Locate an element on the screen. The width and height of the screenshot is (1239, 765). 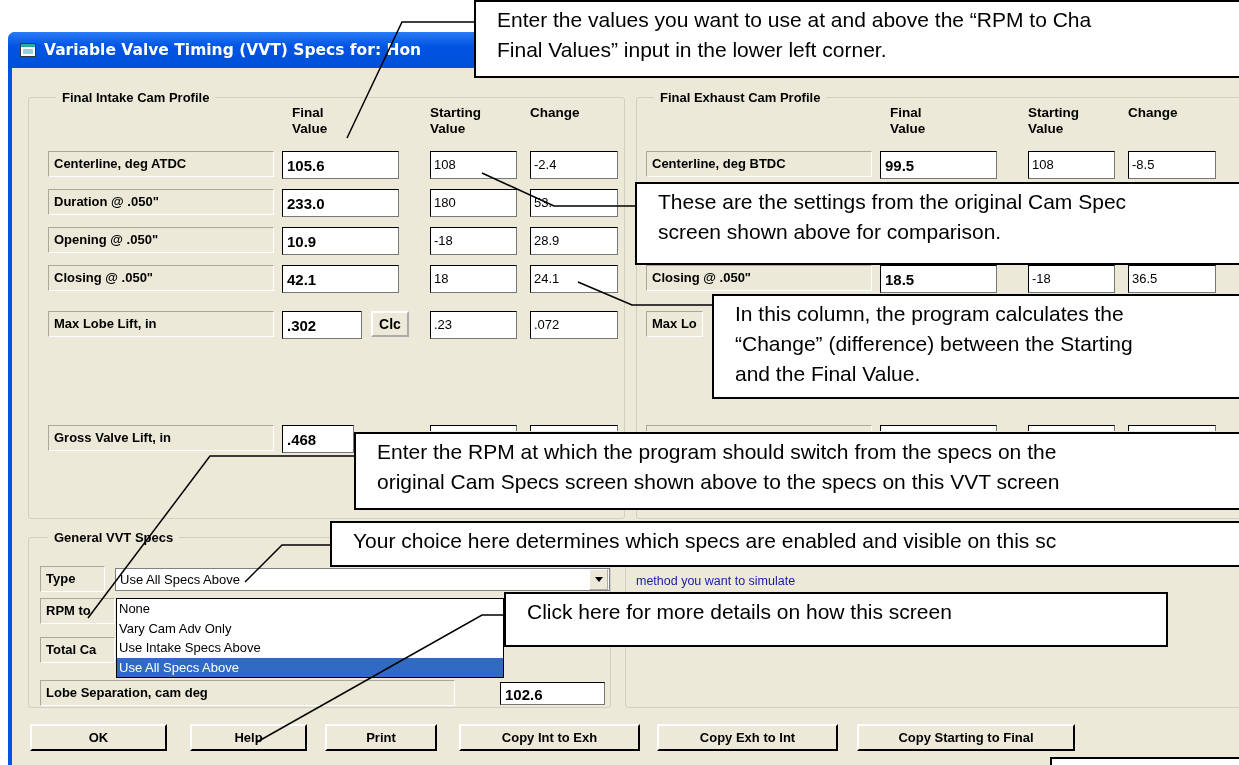
dialog-button: OK is located at coordinates (98, 737).